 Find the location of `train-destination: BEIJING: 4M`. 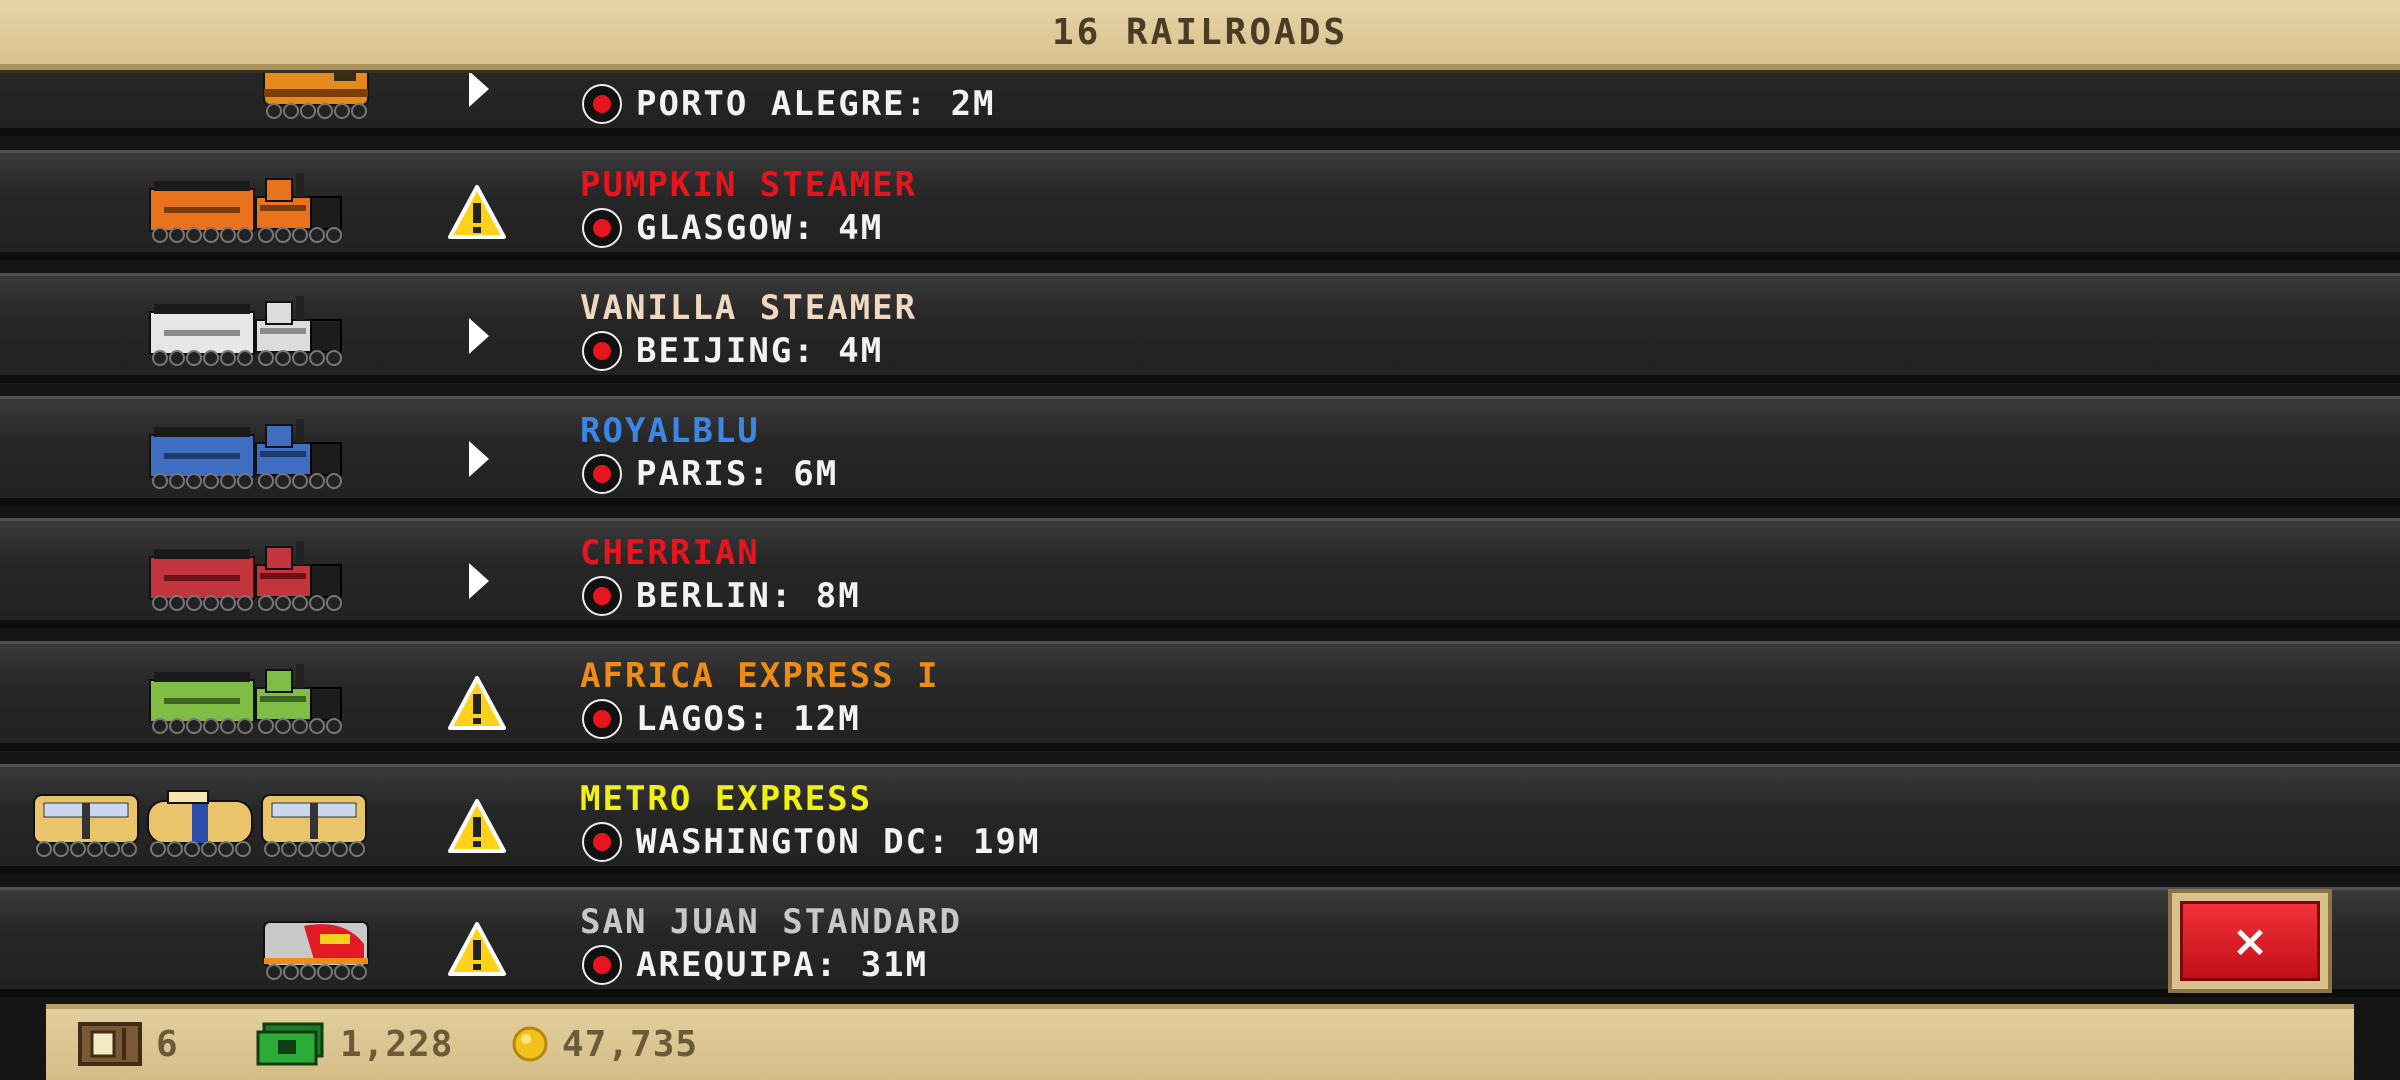

train-destination: BEIJING: 4M is located at coordinates (732, 351).